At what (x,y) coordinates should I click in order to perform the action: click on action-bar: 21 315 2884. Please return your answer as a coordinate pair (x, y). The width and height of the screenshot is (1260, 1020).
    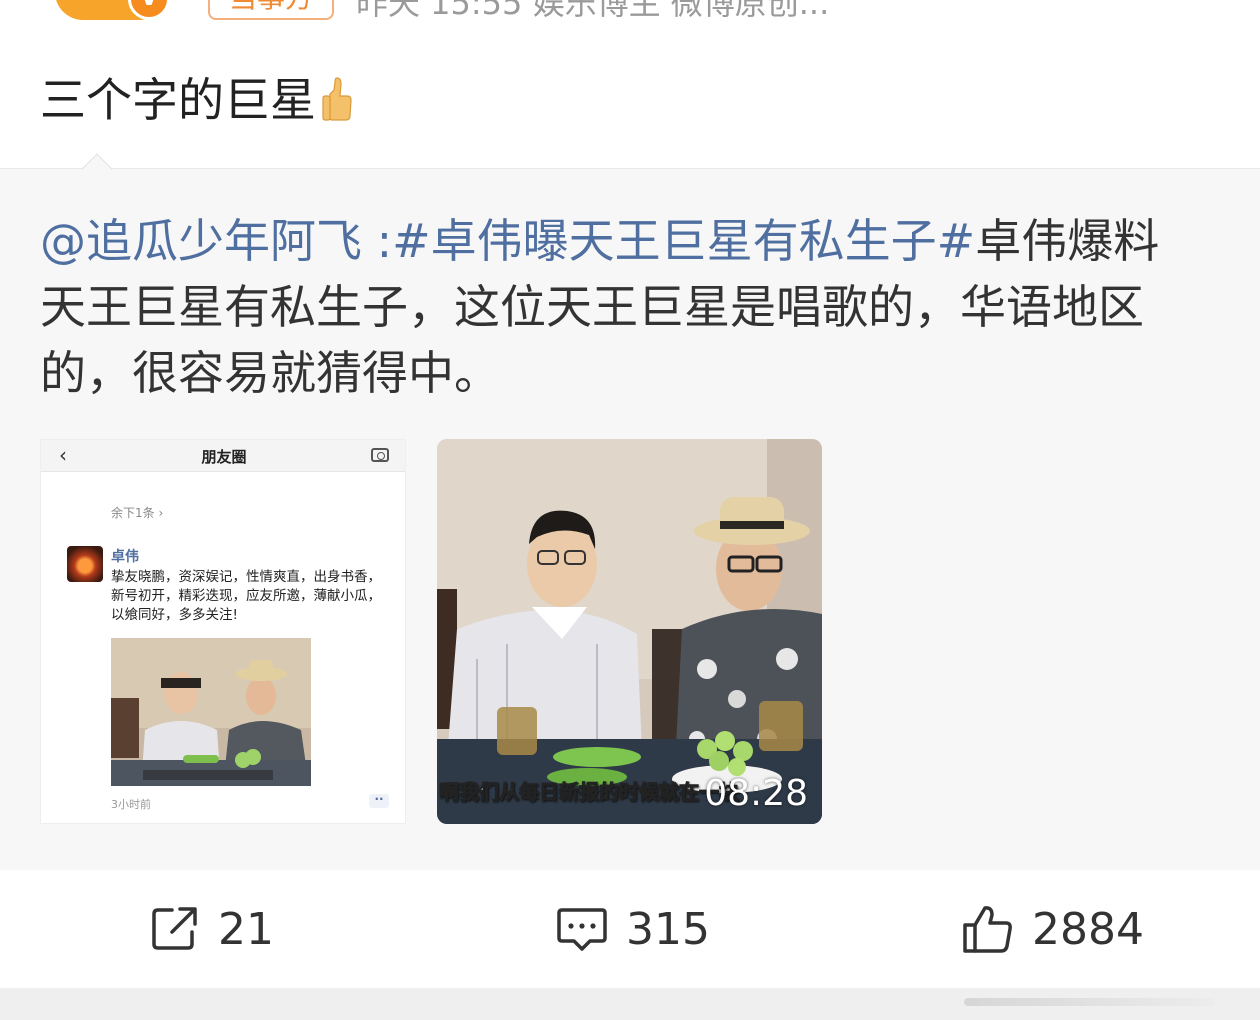
    Looking at the image, I should click on (630, 929).